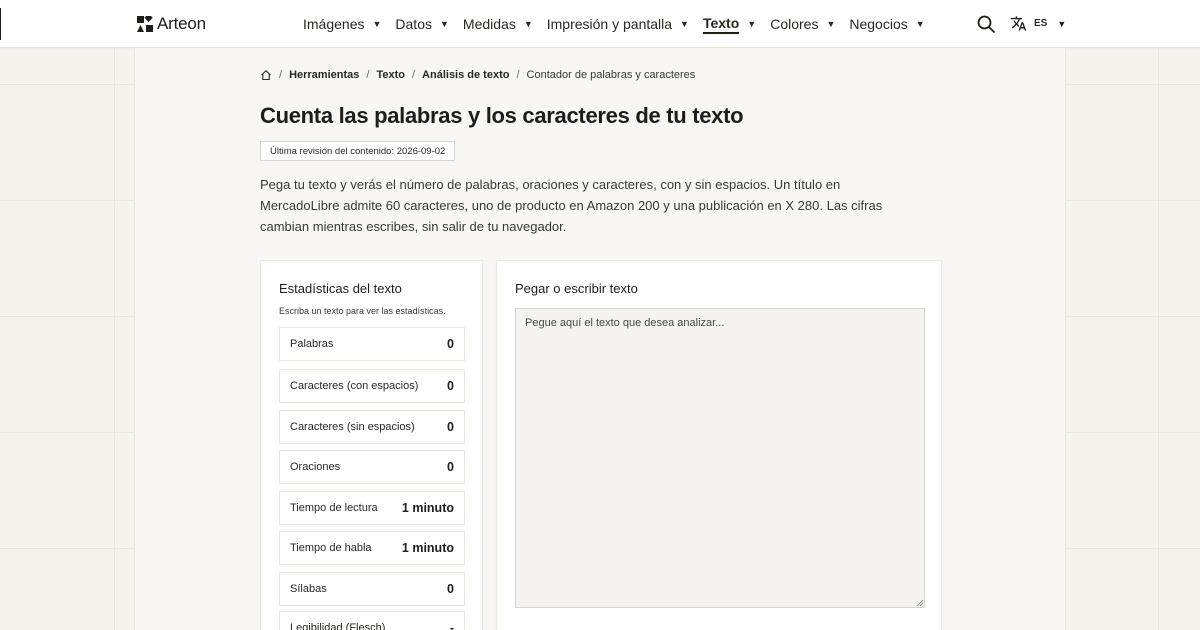 The image size is (1200, 630). I want to click on stats-title: Estadísticas del texto, so click(340, 288).